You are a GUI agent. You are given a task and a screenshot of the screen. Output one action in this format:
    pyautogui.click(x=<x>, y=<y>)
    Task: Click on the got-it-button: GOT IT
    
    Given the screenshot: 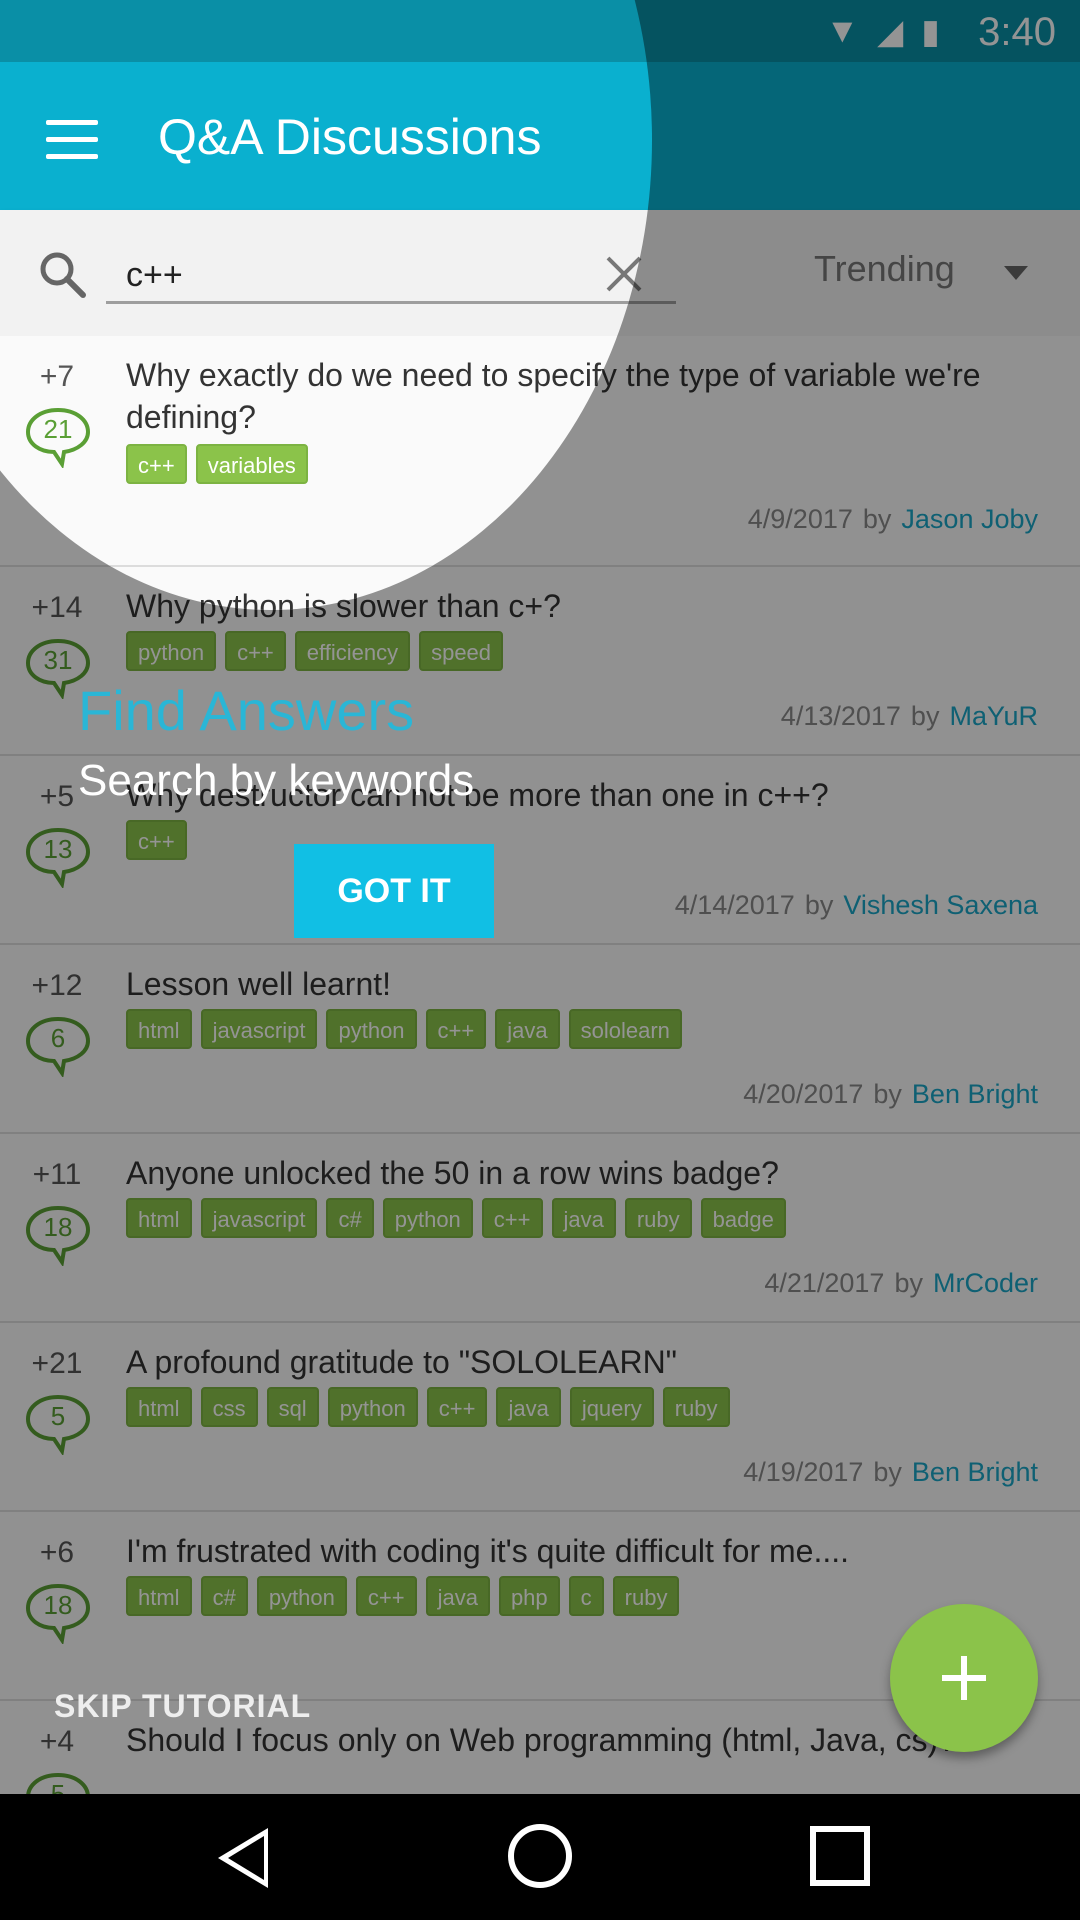 What is the action you would take?
    pyautogui.click(x=394, y=891)
    